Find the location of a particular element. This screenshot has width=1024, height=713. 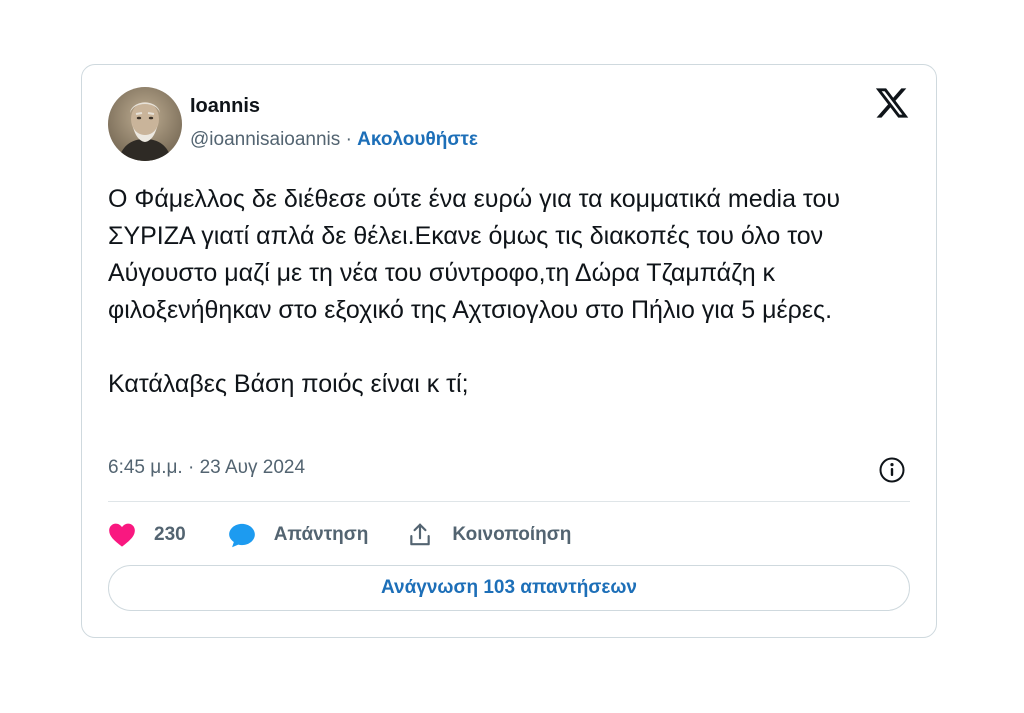

avatar is located at coordinates (145, 124).